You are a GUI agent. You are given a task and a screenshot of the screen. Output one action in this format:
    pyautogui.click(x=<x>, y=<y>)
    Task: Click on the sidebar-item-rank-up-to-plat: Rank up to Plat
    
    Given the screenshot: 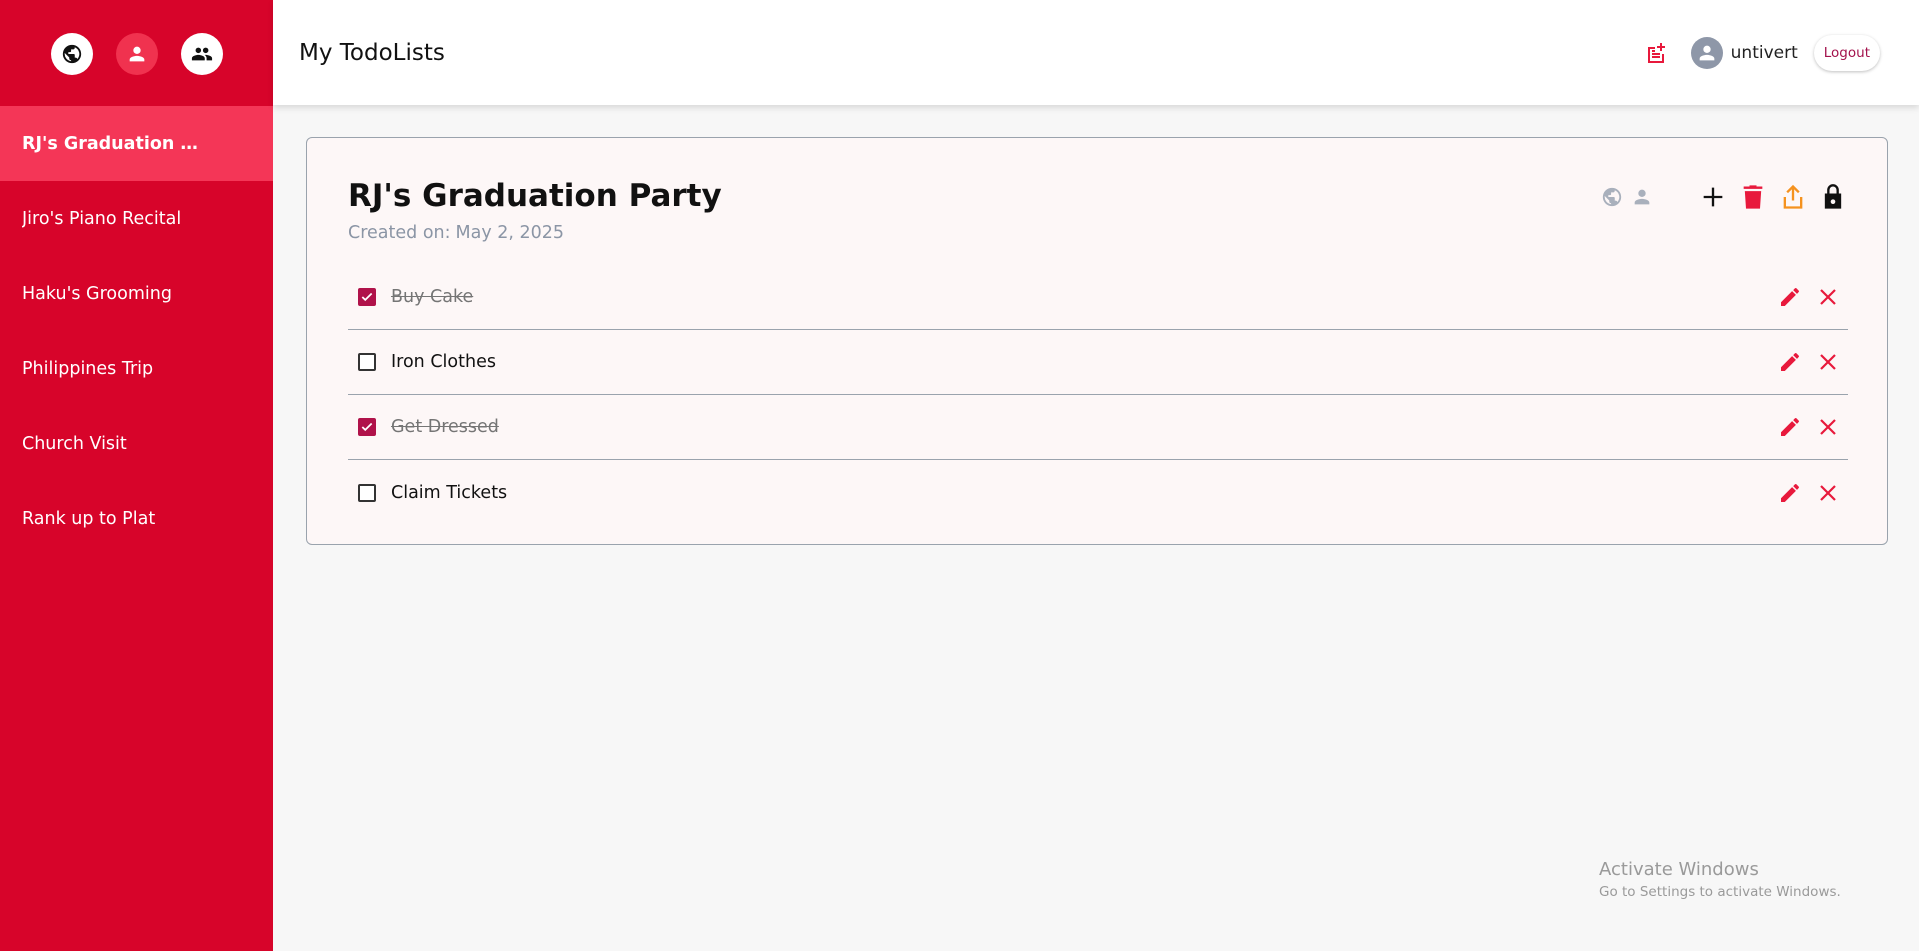 What is the action you would take?
    pyautogui.click(x=136, y=518)
    